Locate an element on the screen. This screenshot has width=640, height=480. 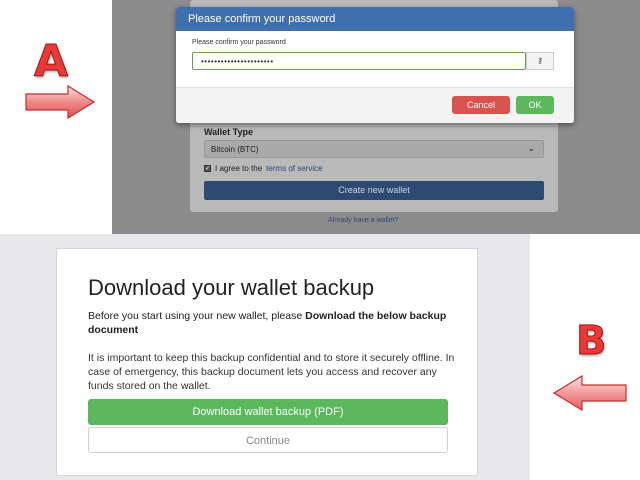
terms-link: terms of service is located at coordinates (294, 168).